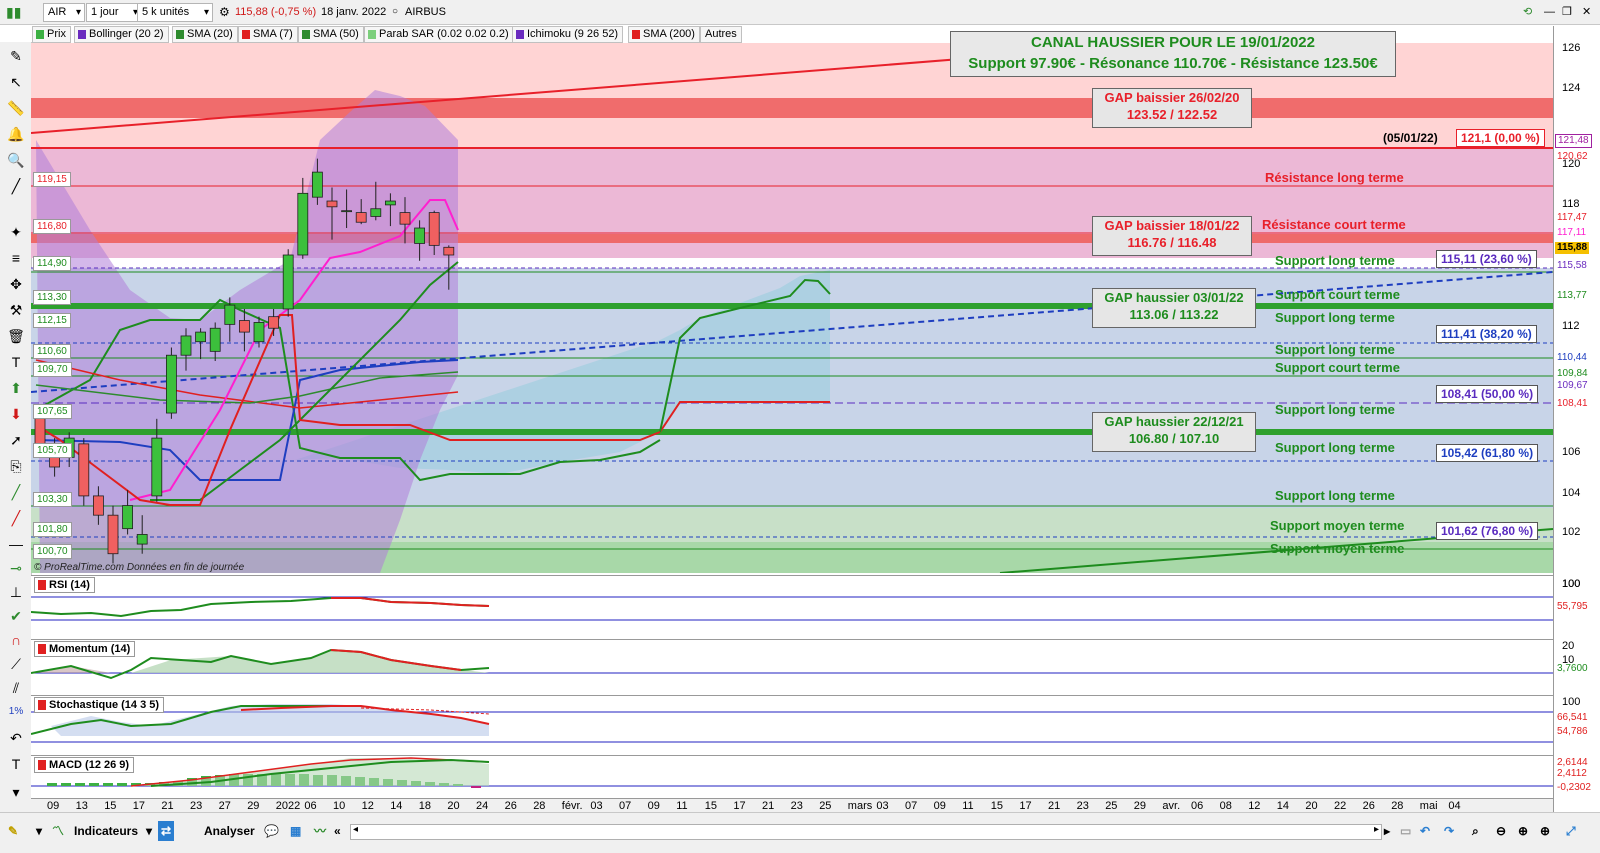 This screenshot has width=1600, height=853. Describe the element at coordinates (1572, 357) in the screenshot. I see `right-label-110-44: 110,44` at that location.